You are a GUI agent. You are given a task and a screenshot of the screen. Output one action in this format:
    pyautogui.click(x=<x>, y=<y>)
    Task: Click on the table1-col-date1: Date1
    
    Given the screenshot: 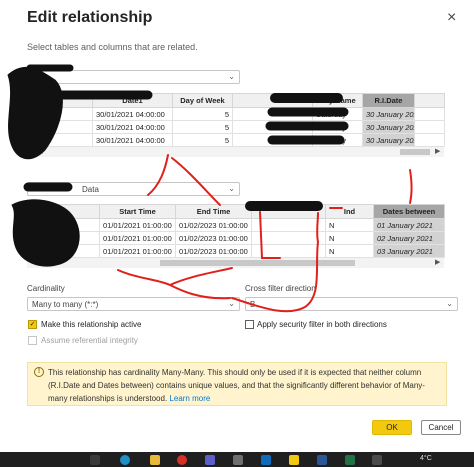 What is the action you would take?
    pyautogui.click(x=132, y=100)
    